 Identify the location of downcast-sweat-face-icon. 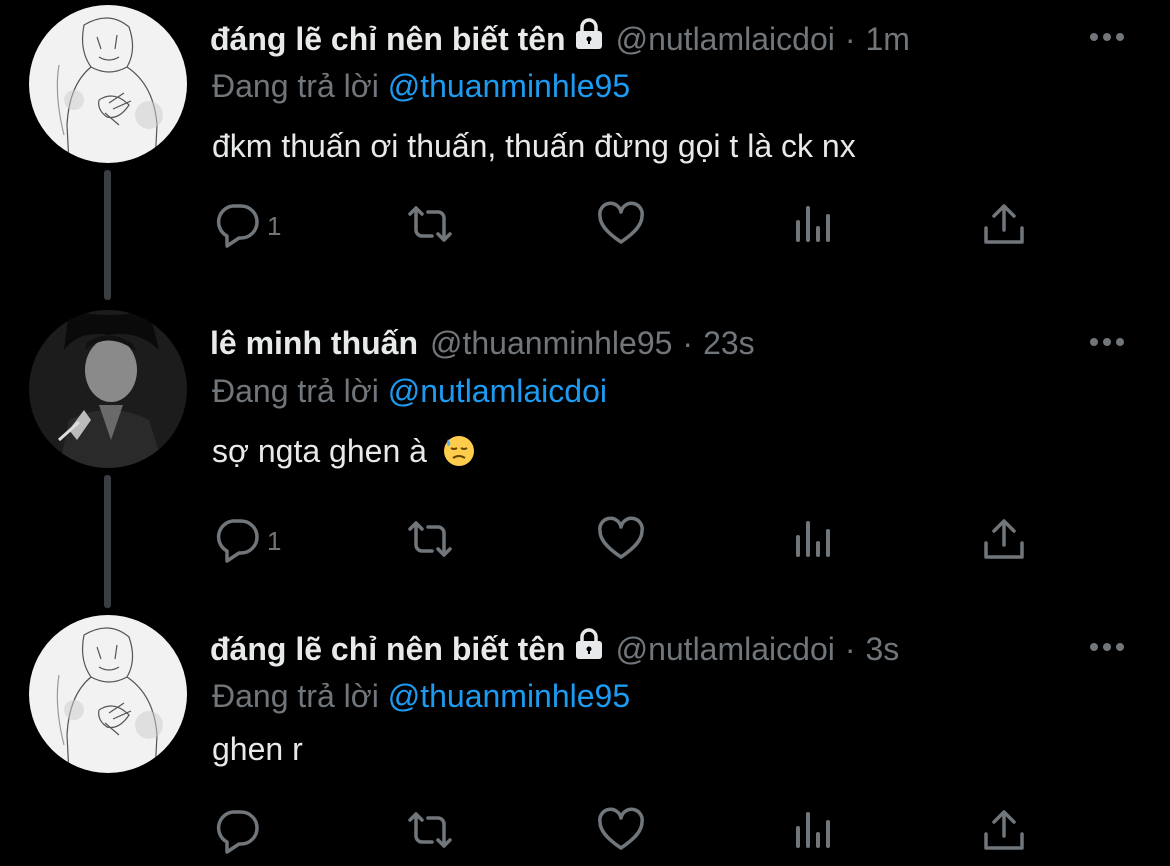
(459, 456).